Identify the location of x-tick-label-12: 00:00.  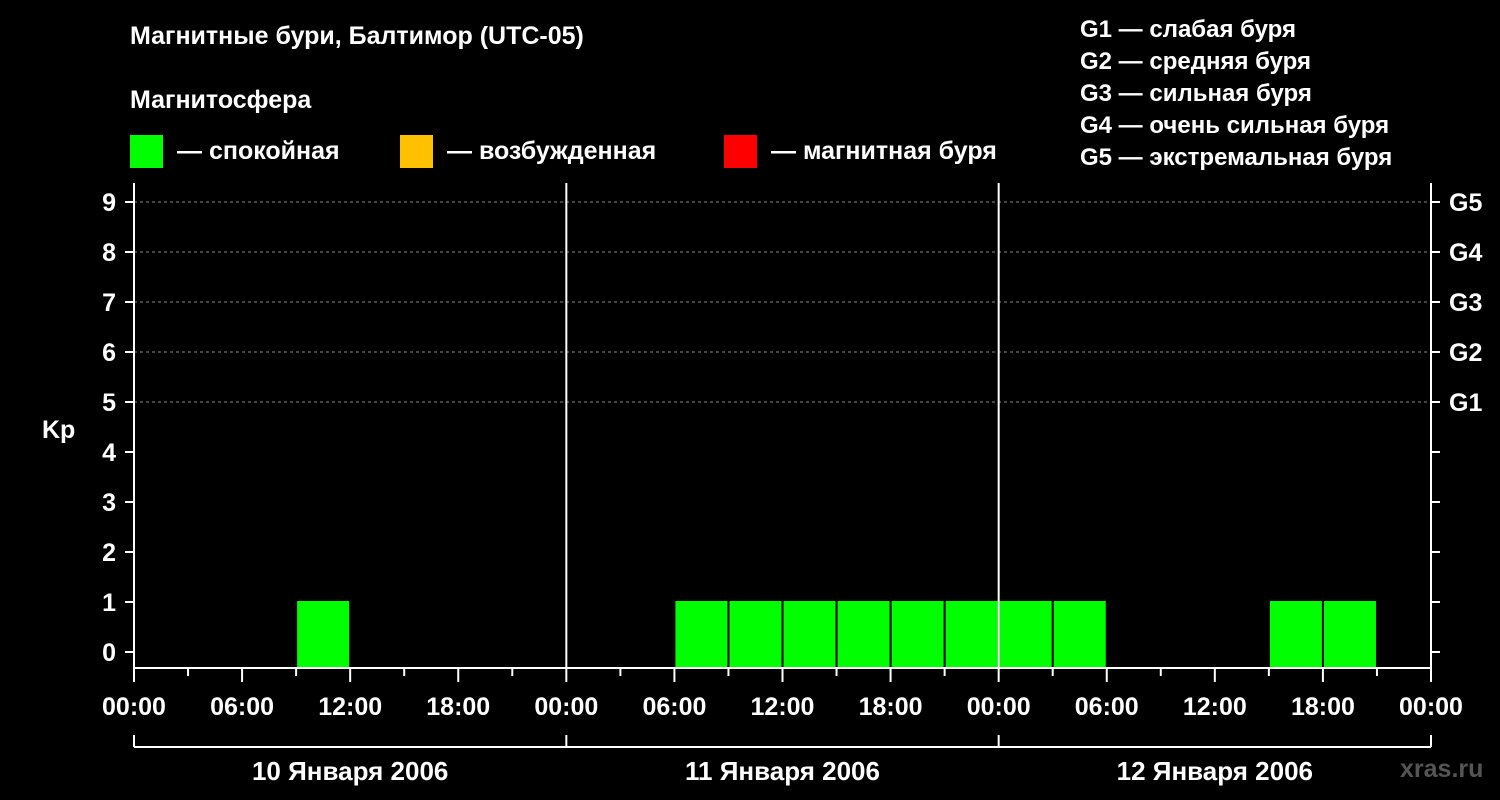
(1431, 707).